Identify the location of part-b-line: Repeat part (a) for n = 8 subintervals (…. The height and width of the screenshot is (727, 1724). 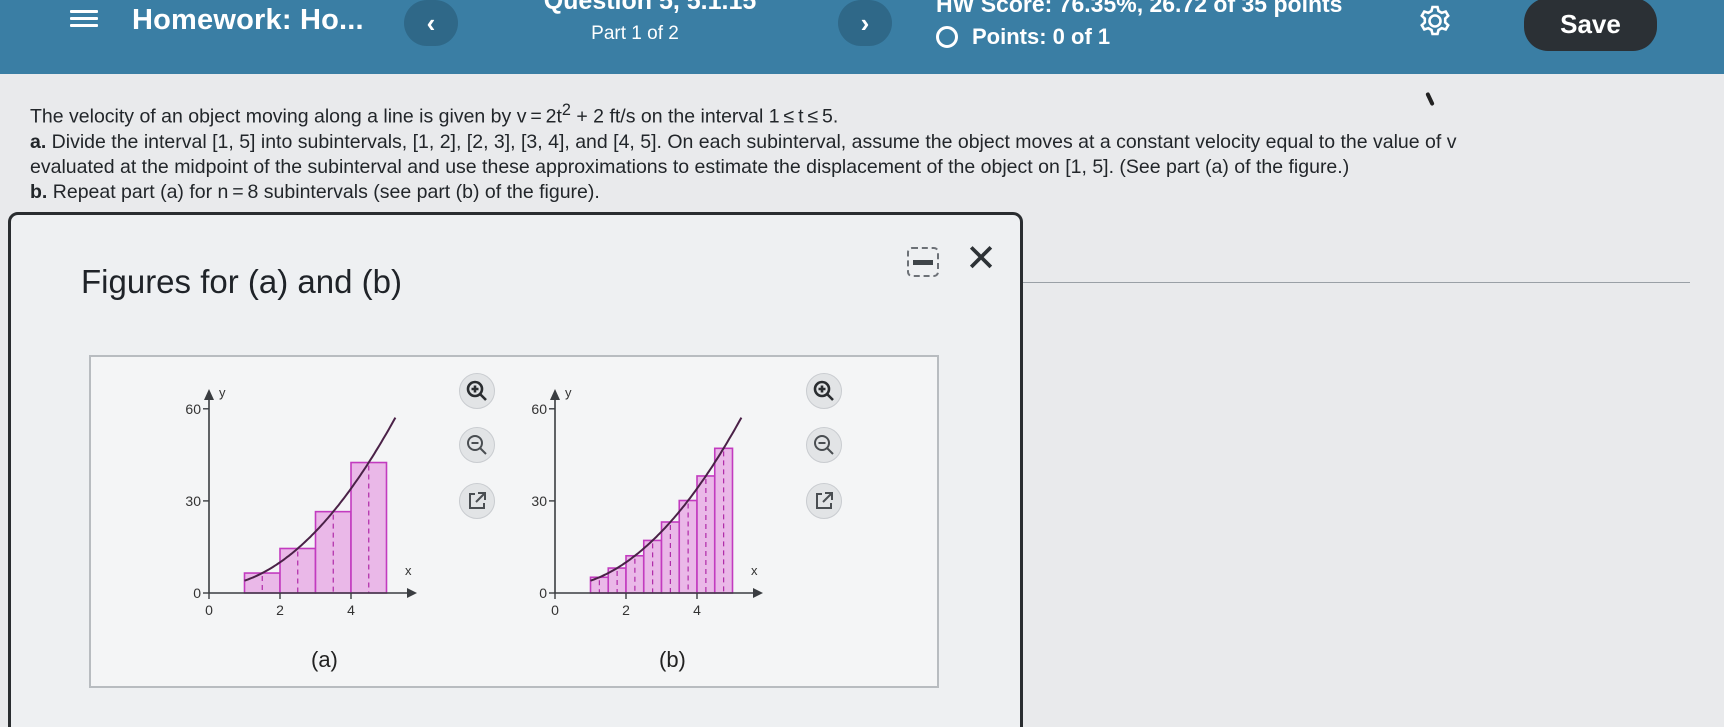
(323, 191).